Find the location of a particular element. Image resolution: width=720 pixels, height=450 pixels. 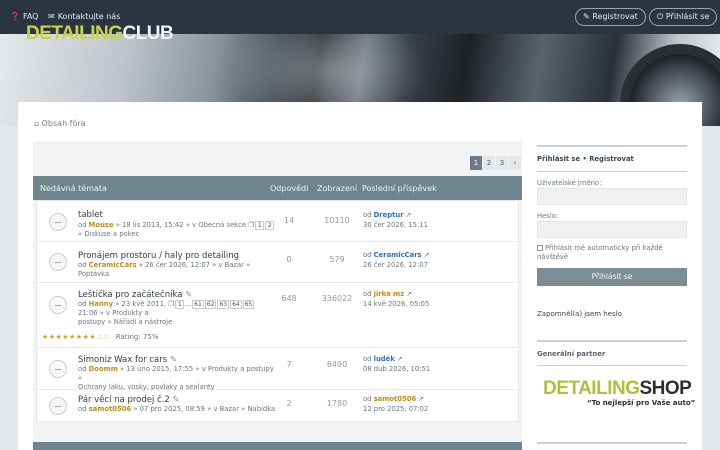

view-count: 6490 is located at coordinates (337, 364).